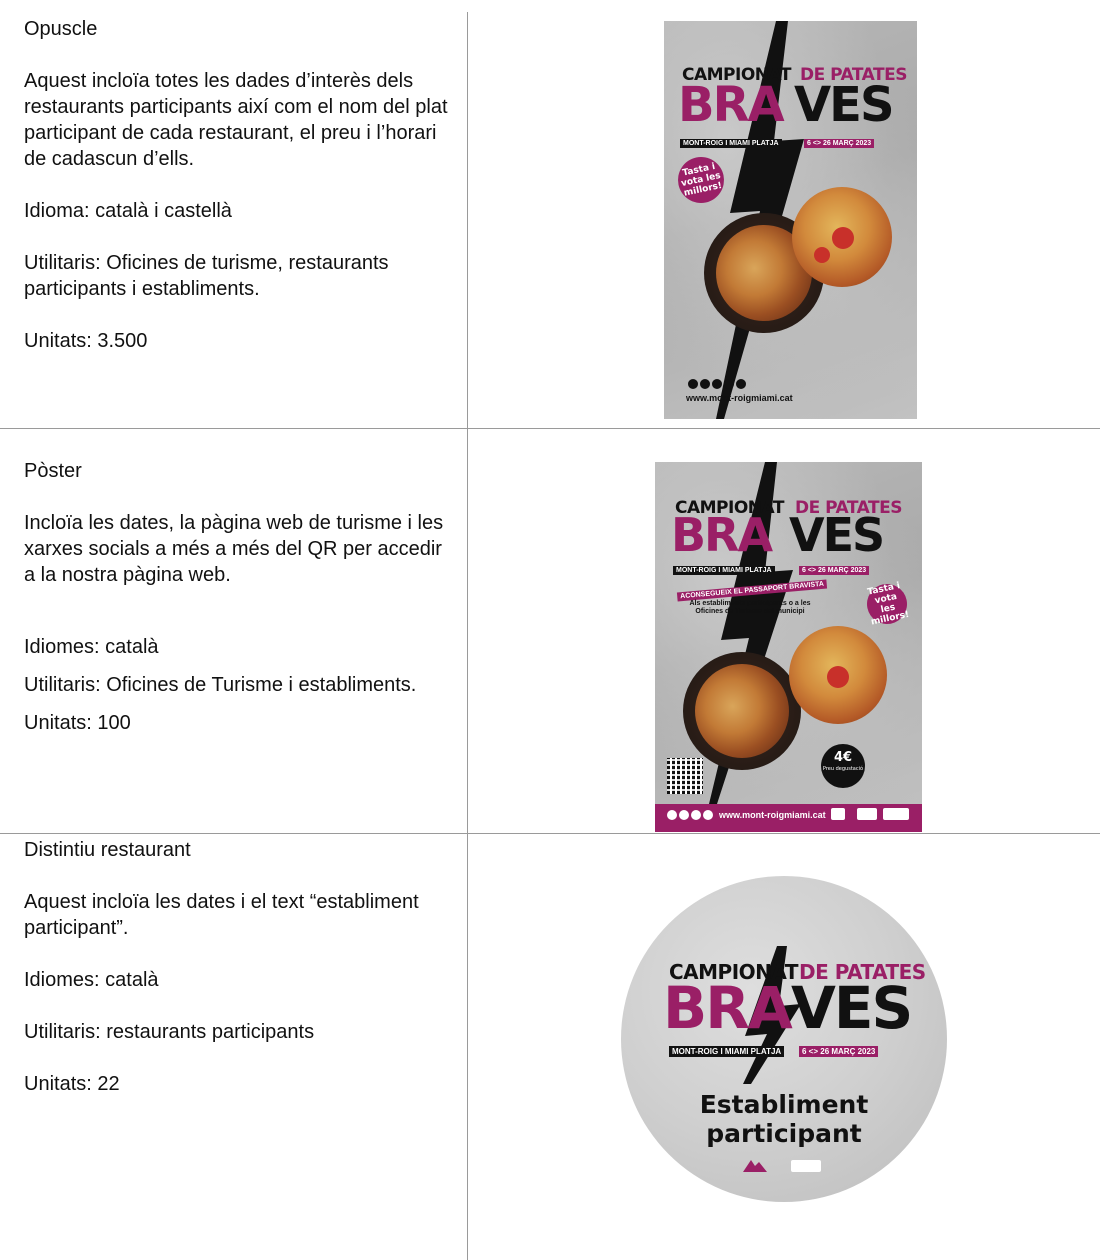  What do you see at coordinates (61, 29) in the screenshot?
I see `row-heading: Opuscle` at bounding box center [61, 29].